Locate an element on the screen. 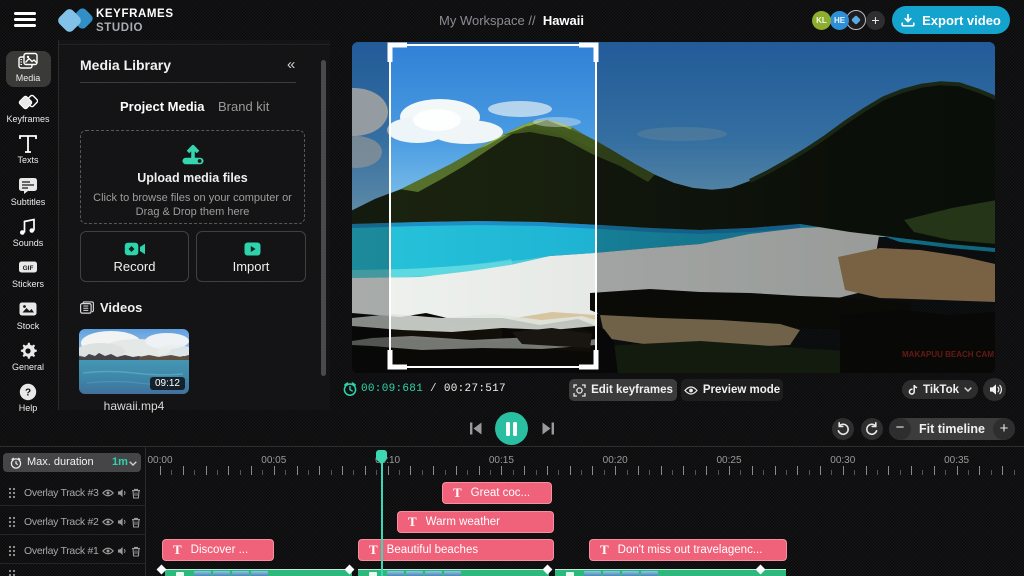 This screenshot has height=576, width=1024. svg-text: GIF is located at coordinates (28, 268).